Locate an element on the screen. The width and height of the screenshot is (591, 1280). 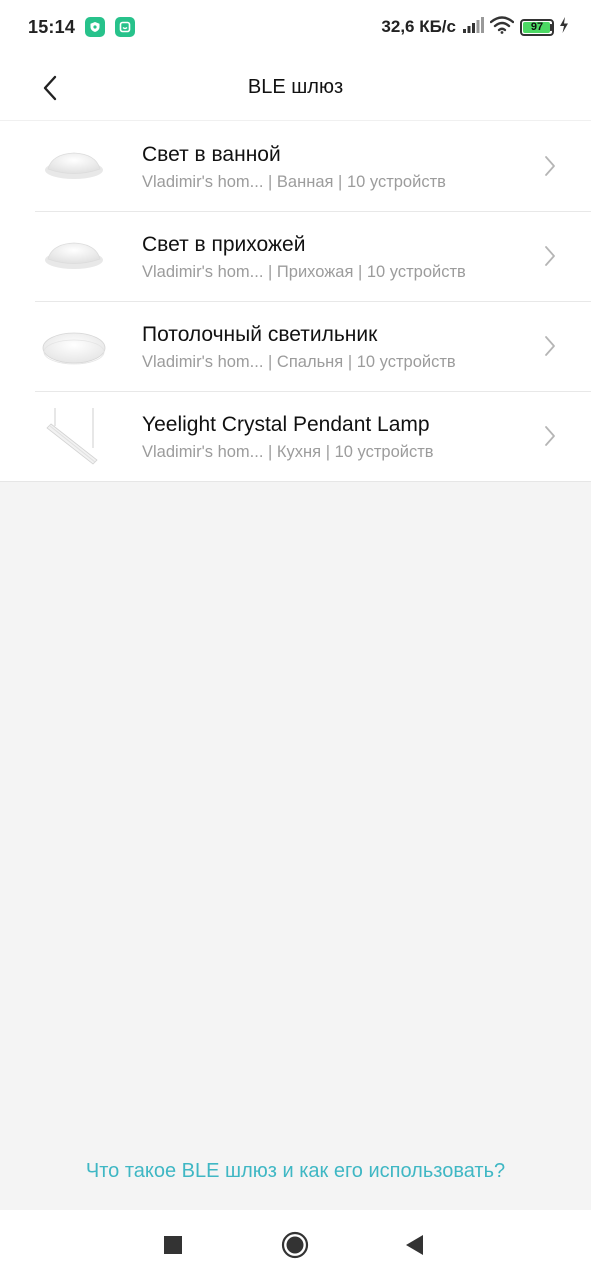
back-button is located at coordinates (50, 88).